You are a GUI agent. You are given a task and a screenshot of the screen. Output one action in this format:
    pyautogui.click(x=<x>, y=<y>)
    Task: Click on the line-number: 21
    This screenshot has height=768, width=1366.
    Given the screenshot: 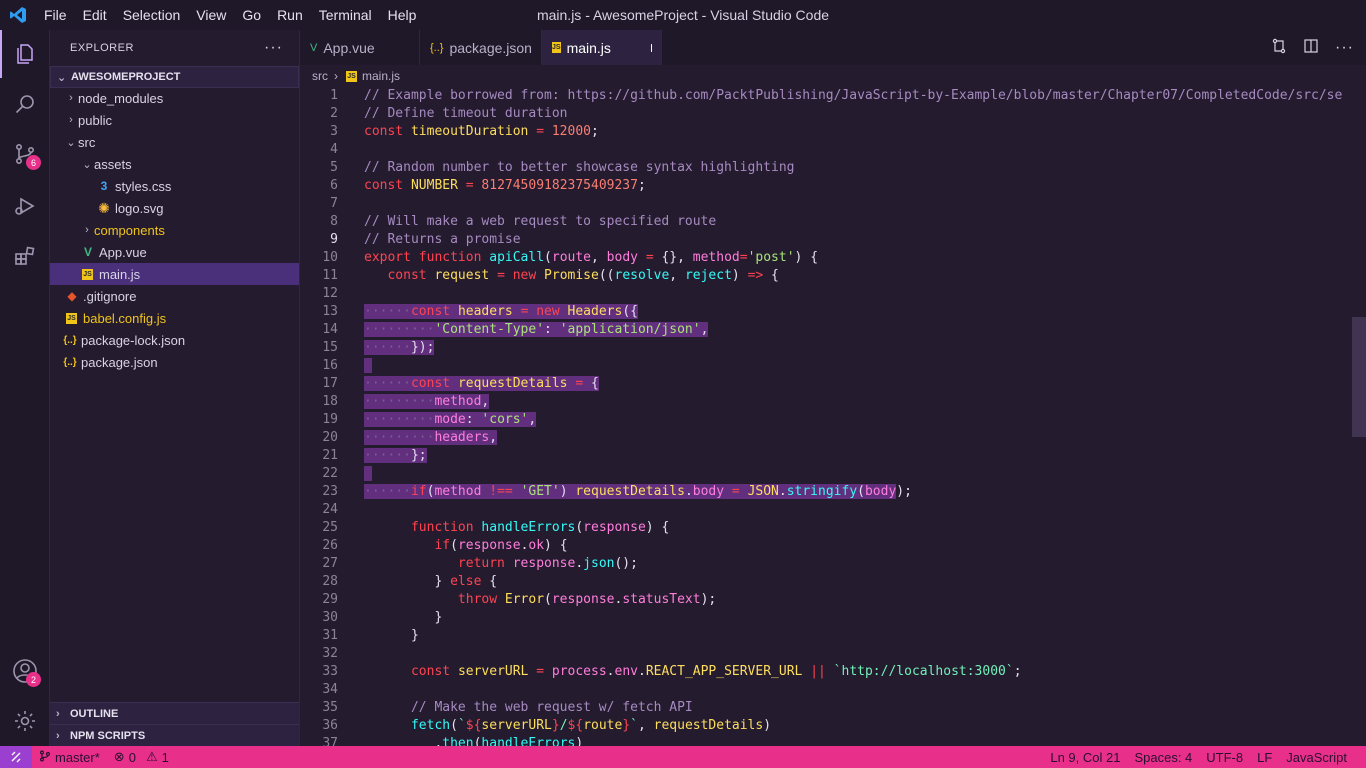 What is the action you would take?
    pyautogui.click(x=330, y=455)
    